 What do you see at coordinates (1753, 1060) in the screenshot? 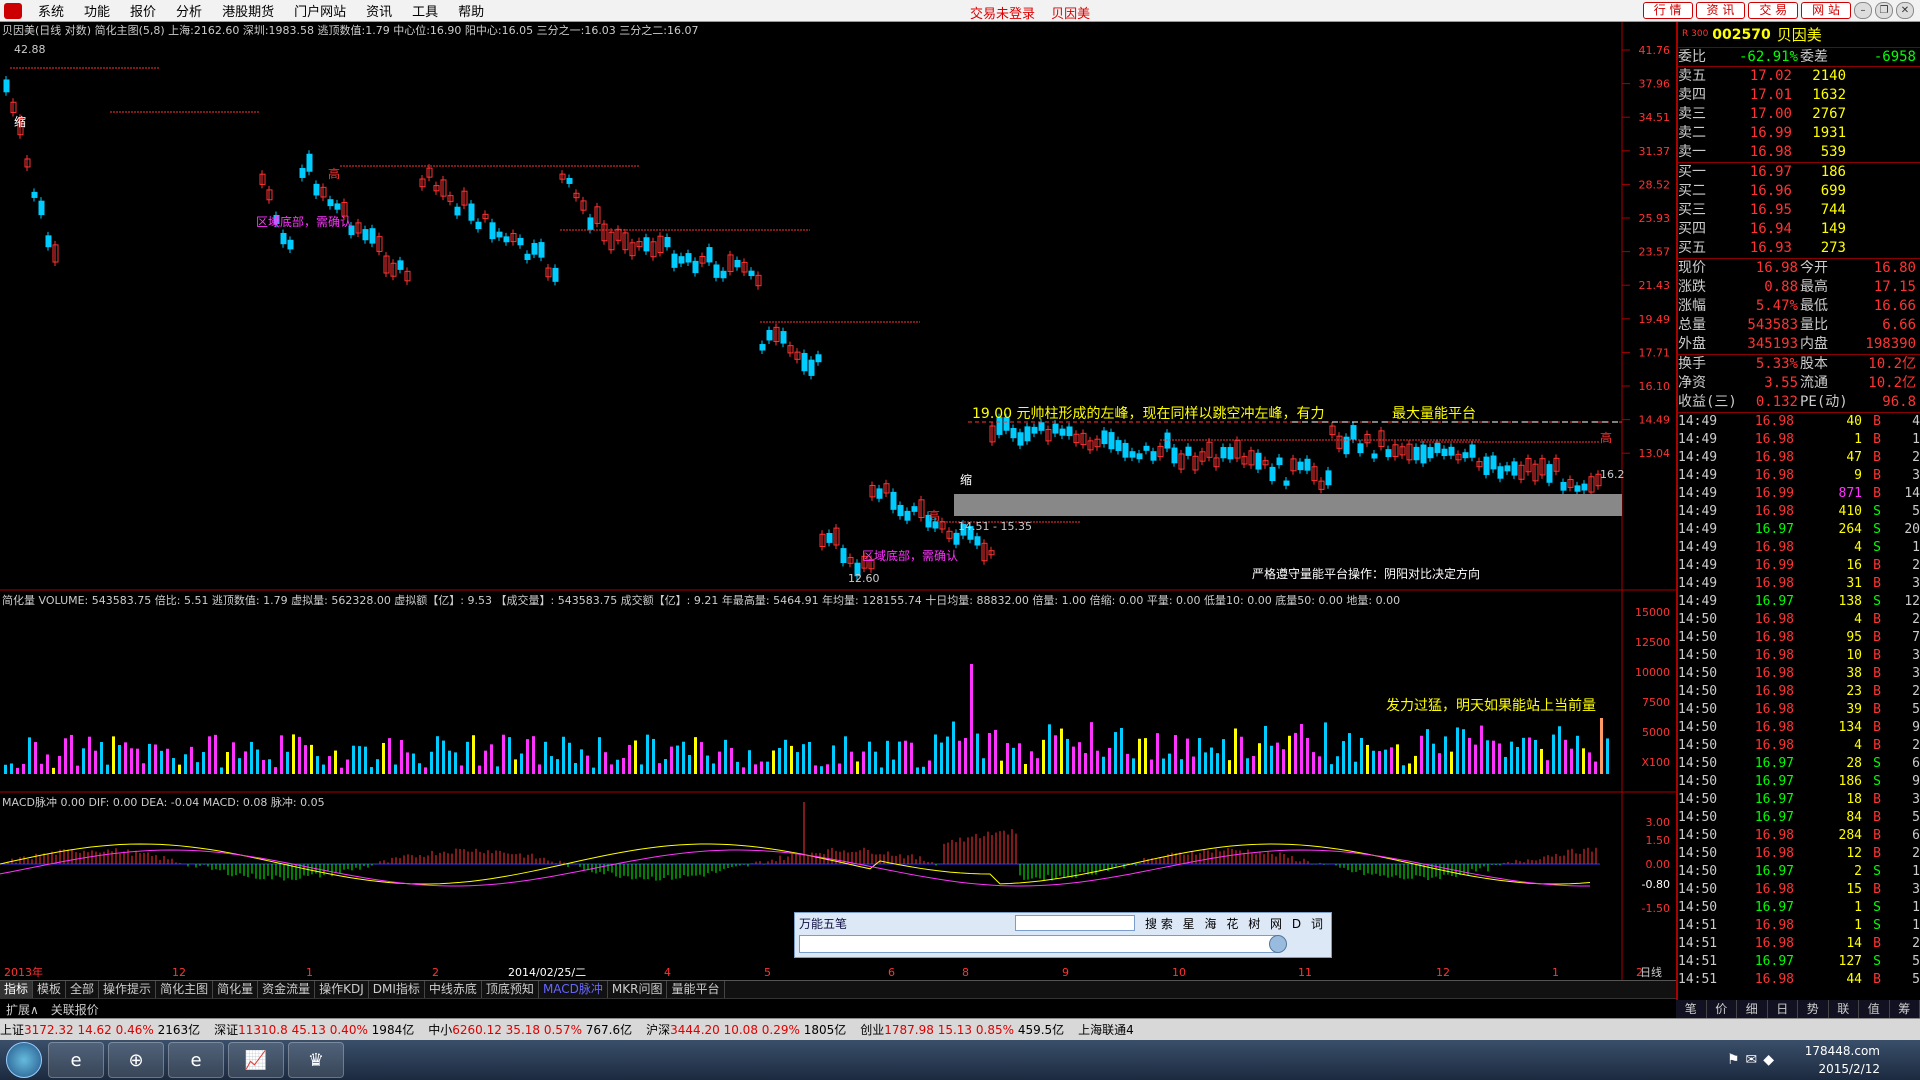
I see `system-tray-icons: ⚑✉◆` at bounding box center [1753, 1060].